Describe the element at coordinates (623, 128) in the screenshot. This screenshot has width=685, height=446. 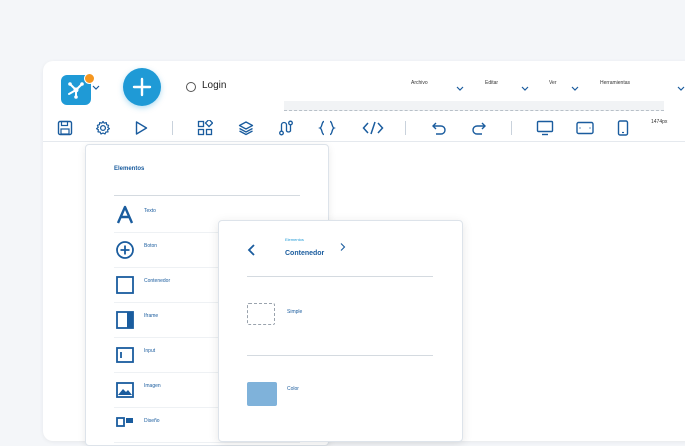
I see `mobile-icon` at that location.